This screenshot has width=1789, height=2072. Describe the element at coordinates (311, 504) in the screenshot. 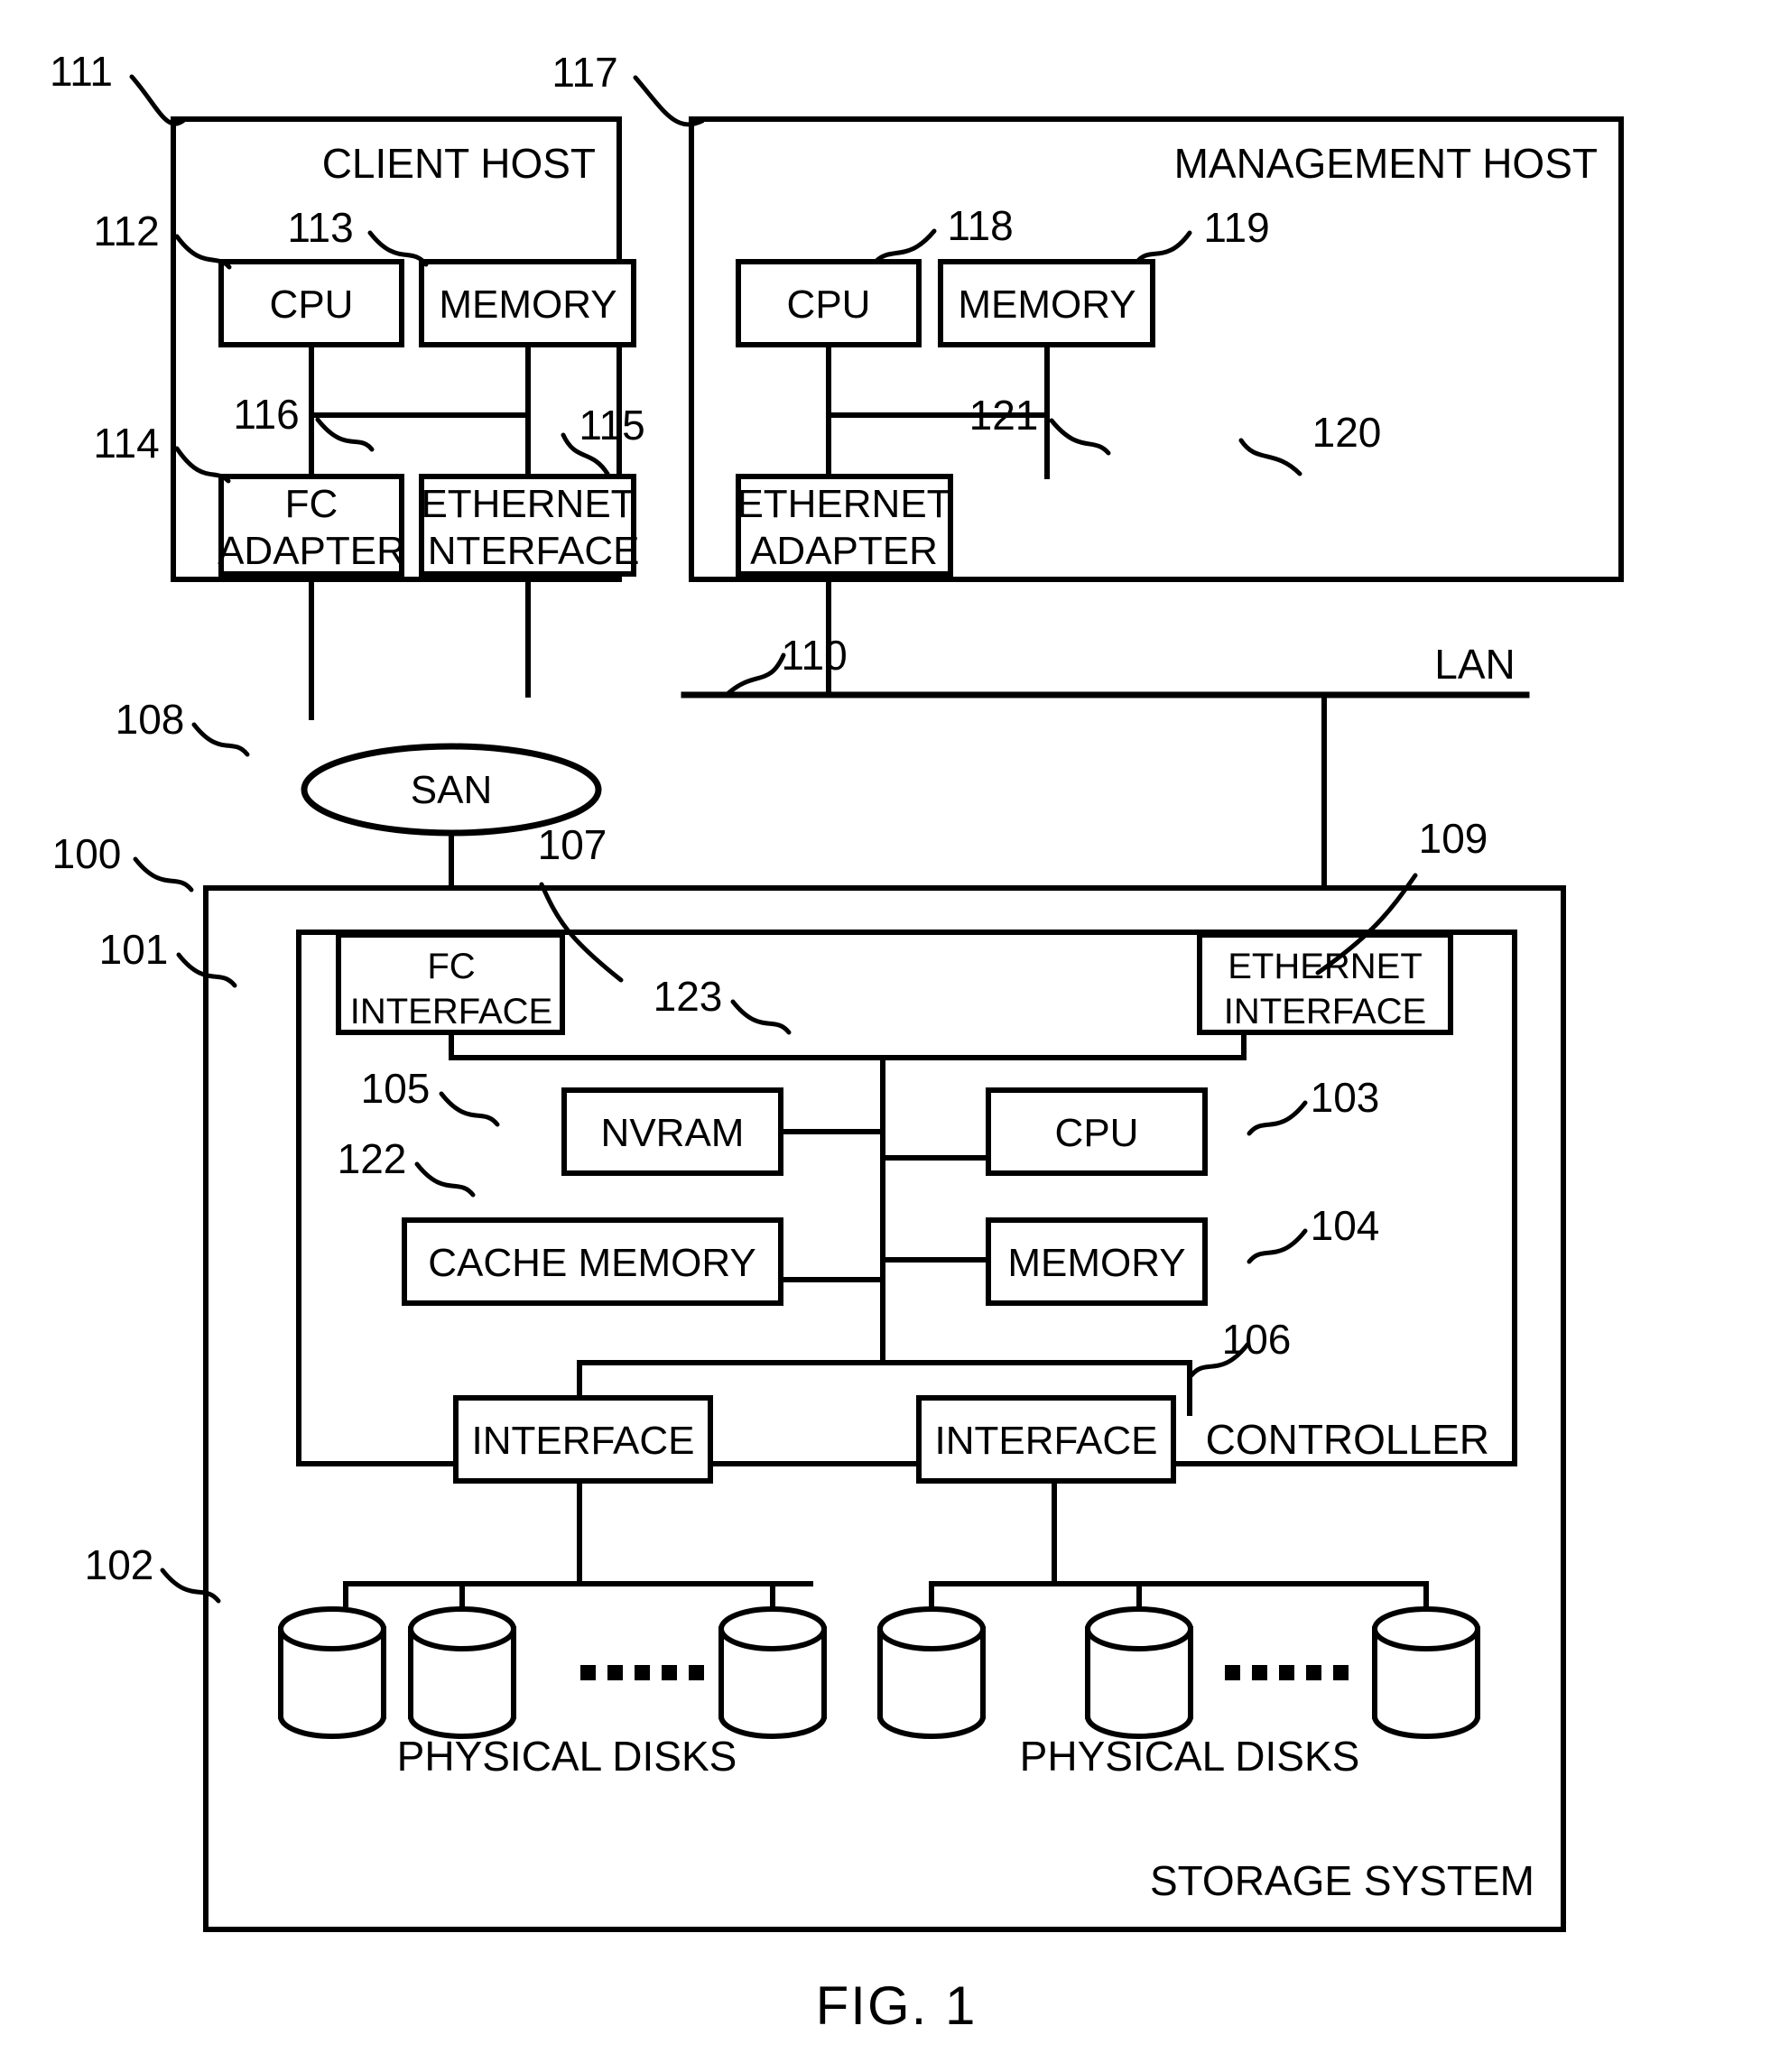

I see `client-fc-adapter-label-line1: FC` at that location.